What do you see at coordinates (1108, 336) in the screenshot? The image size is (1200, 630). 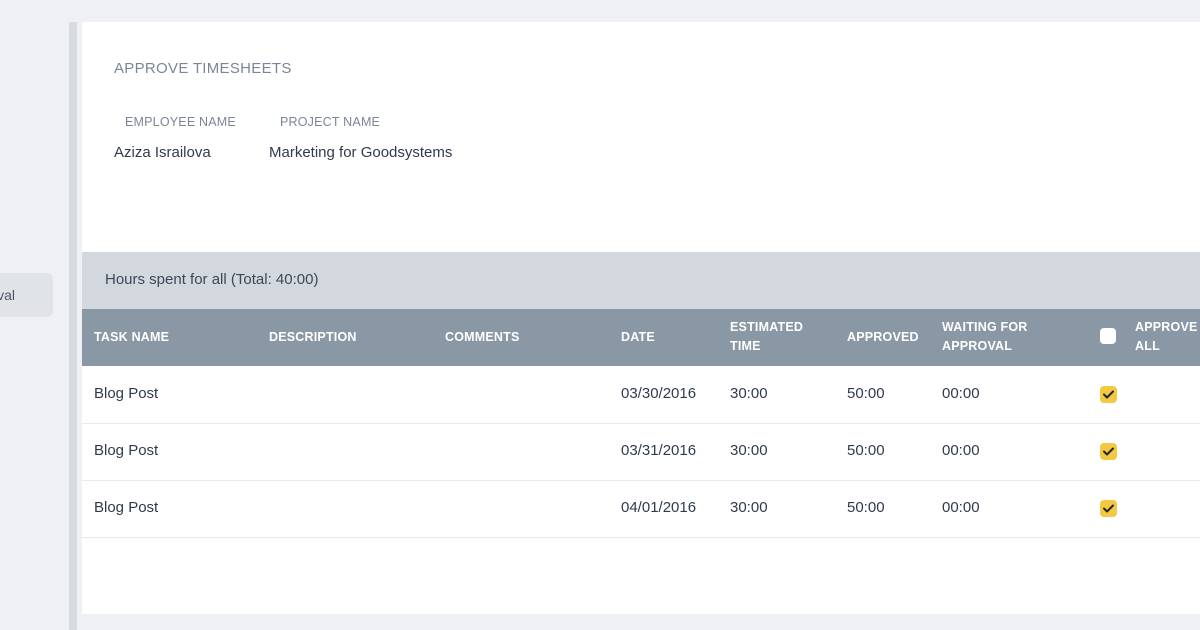 I see `approve-all-checkbox` at bounding box center [1108, 336].